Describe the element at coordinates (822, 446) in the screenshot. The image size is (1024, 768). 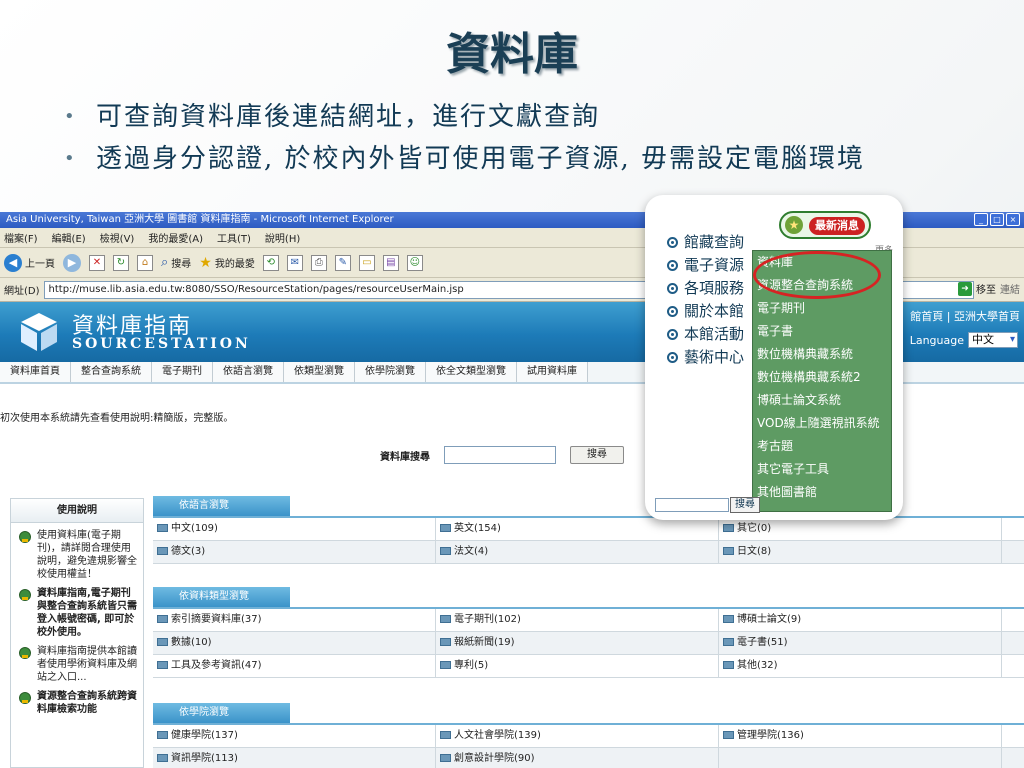
I see `submenu-item: 考古題` at that location.